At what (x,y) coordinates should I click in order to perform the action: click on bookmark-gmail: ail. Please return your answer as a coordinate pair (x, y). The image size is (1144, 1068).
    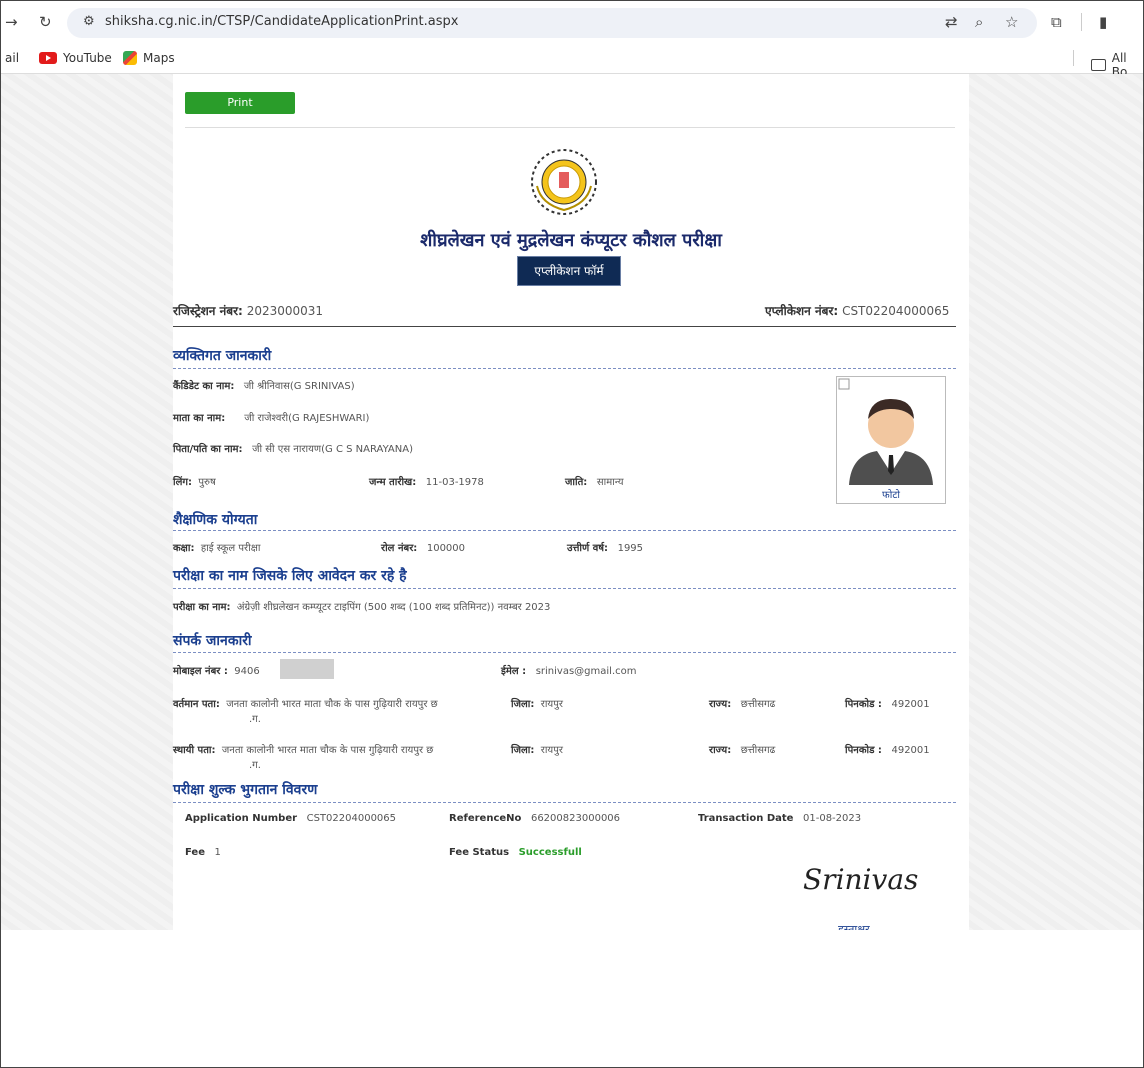
    Looking at the image, I should click on (12, 58).